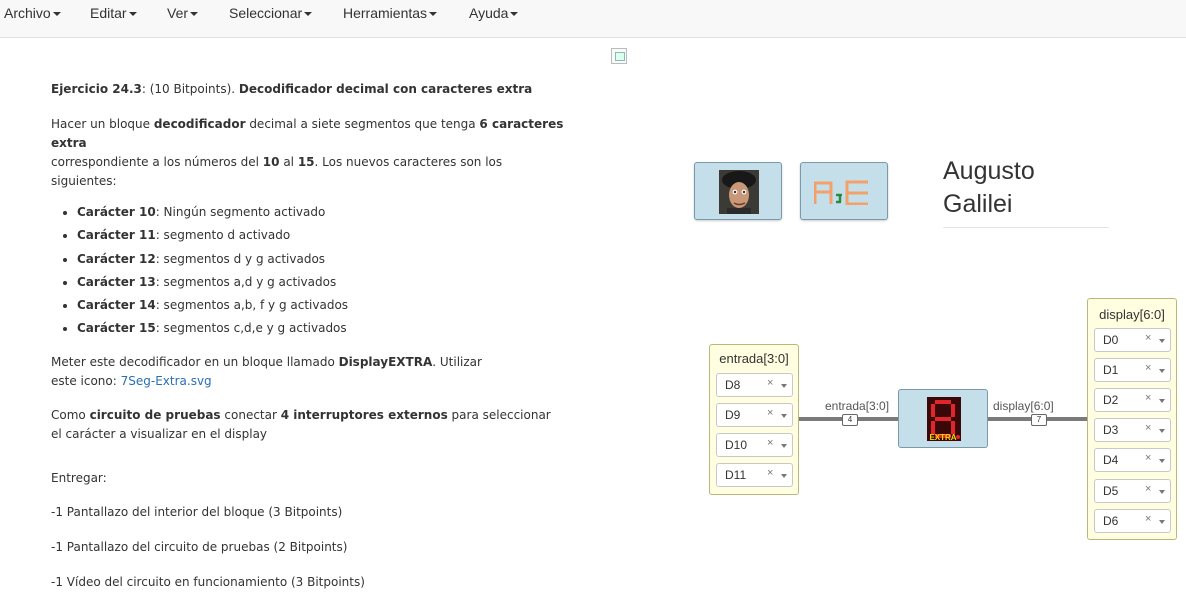 Image resolution: width=1186 pixels, height=592 pixels. Describe the element at coordinates (329, 284) in the screenshot. I see `list-item: Carácter 13: segmentos a,d y g activados` at that location.